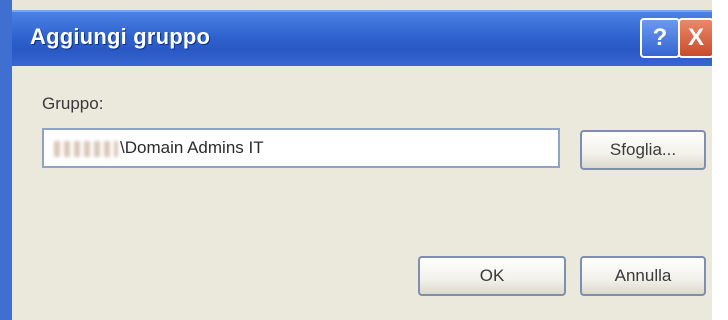 The image size is (728, 320). What do you see at coordinates (73, 103) in the screenshot?
I see `group-label: Gruppo:` at bounding box center [73, 103].